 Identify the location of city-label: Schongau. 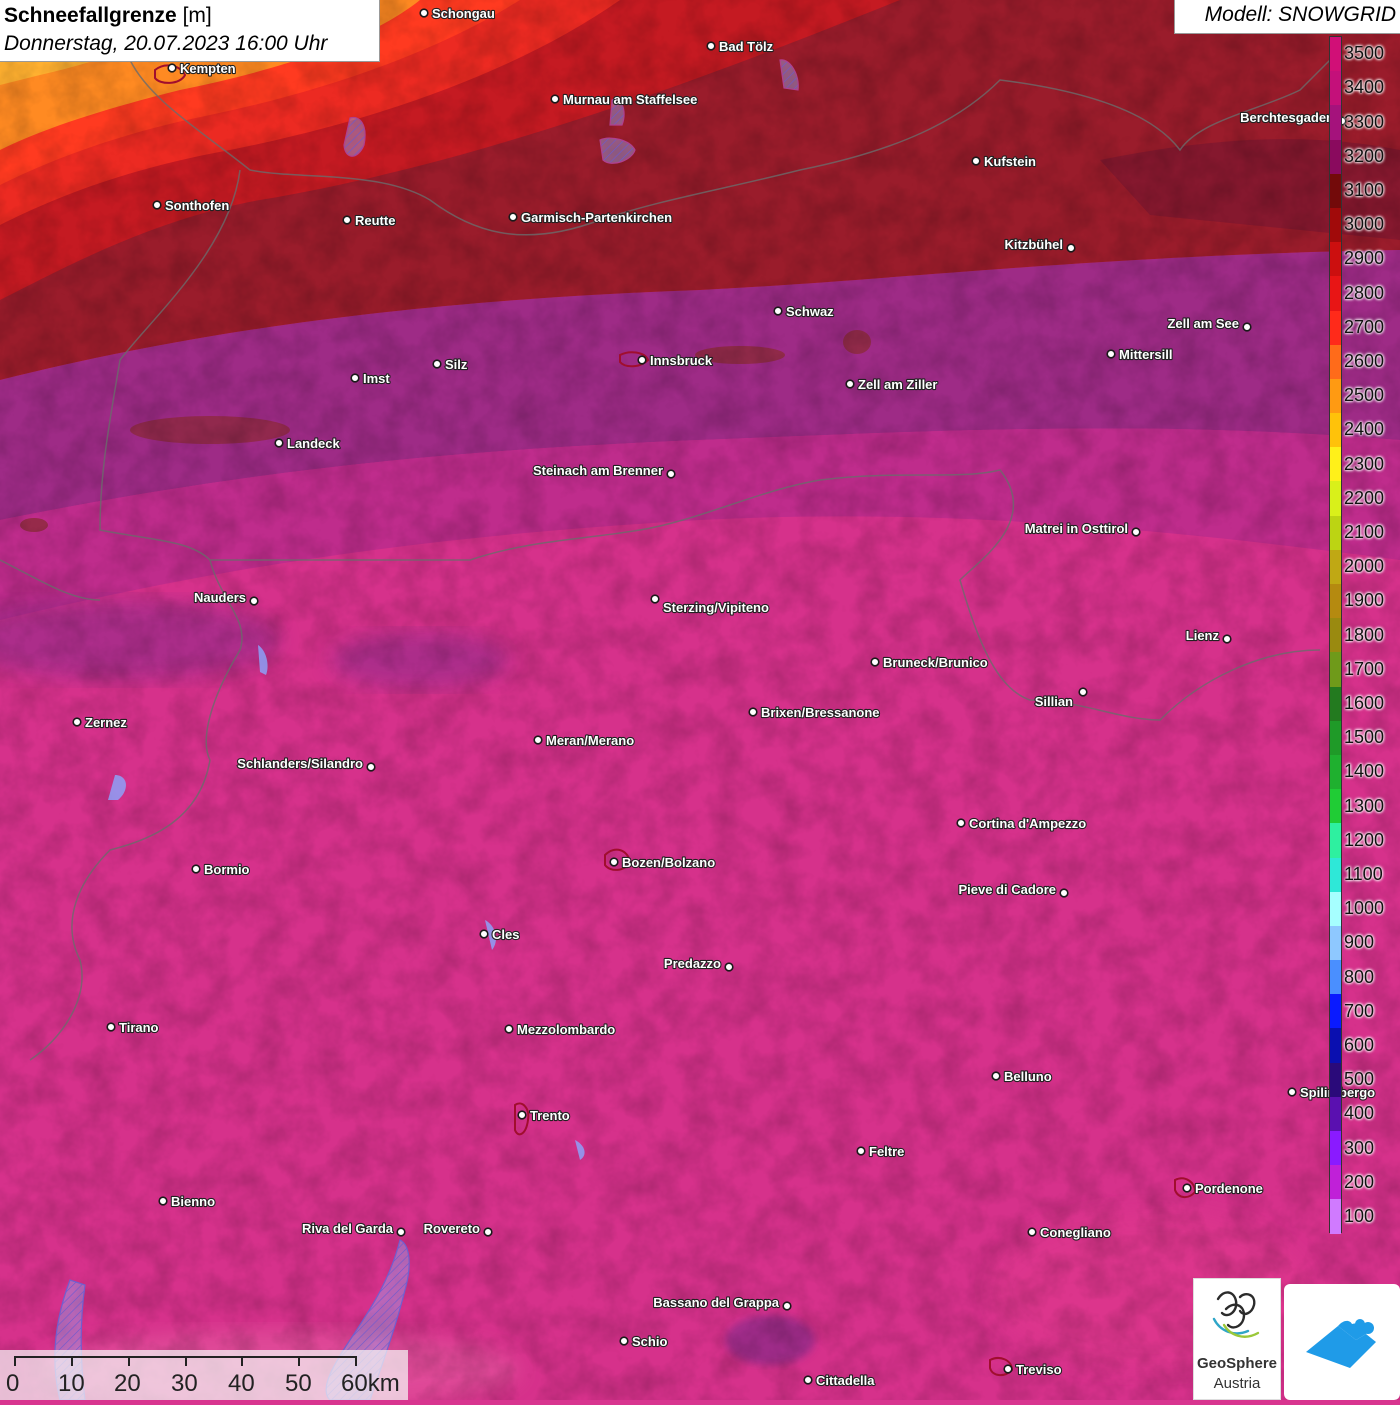
(463, 13).